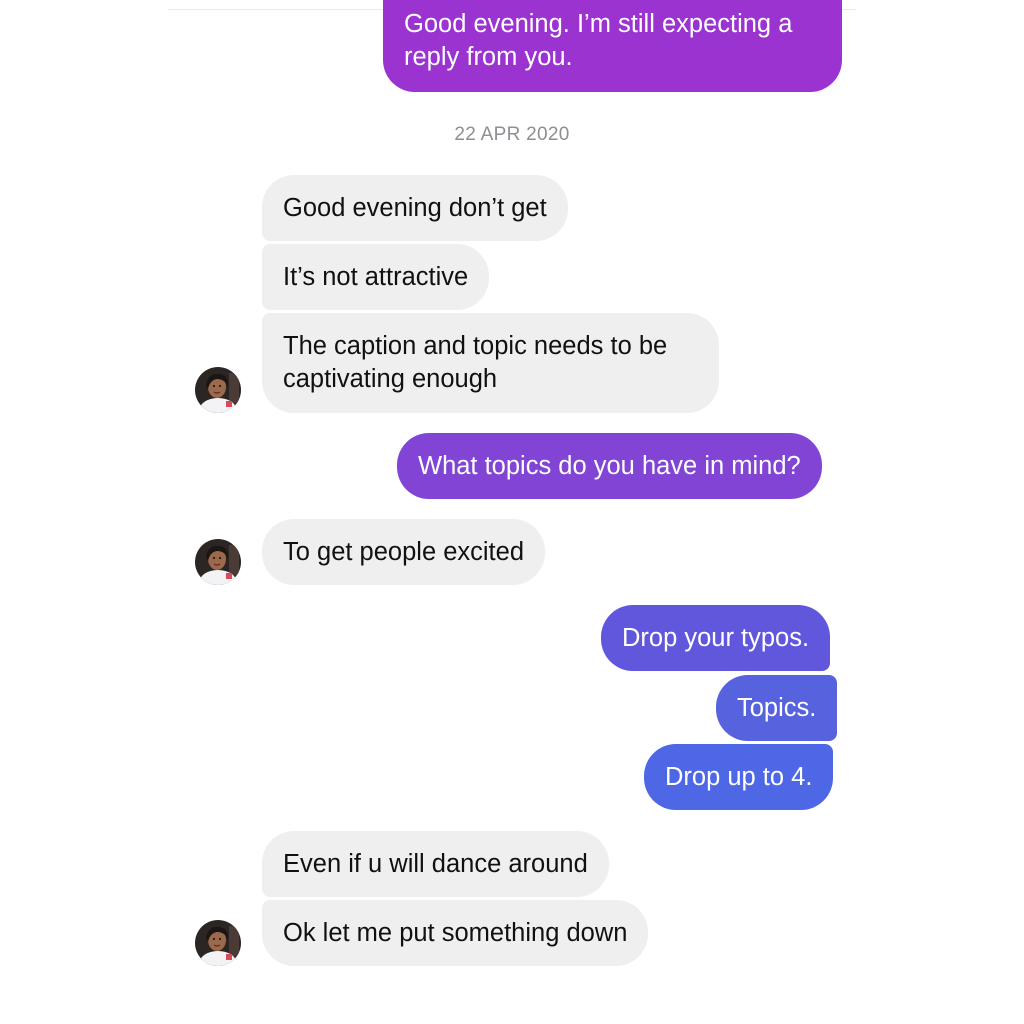  I want to click on message-bubble-incoming: Even if u will dance around, so click(435, 864).